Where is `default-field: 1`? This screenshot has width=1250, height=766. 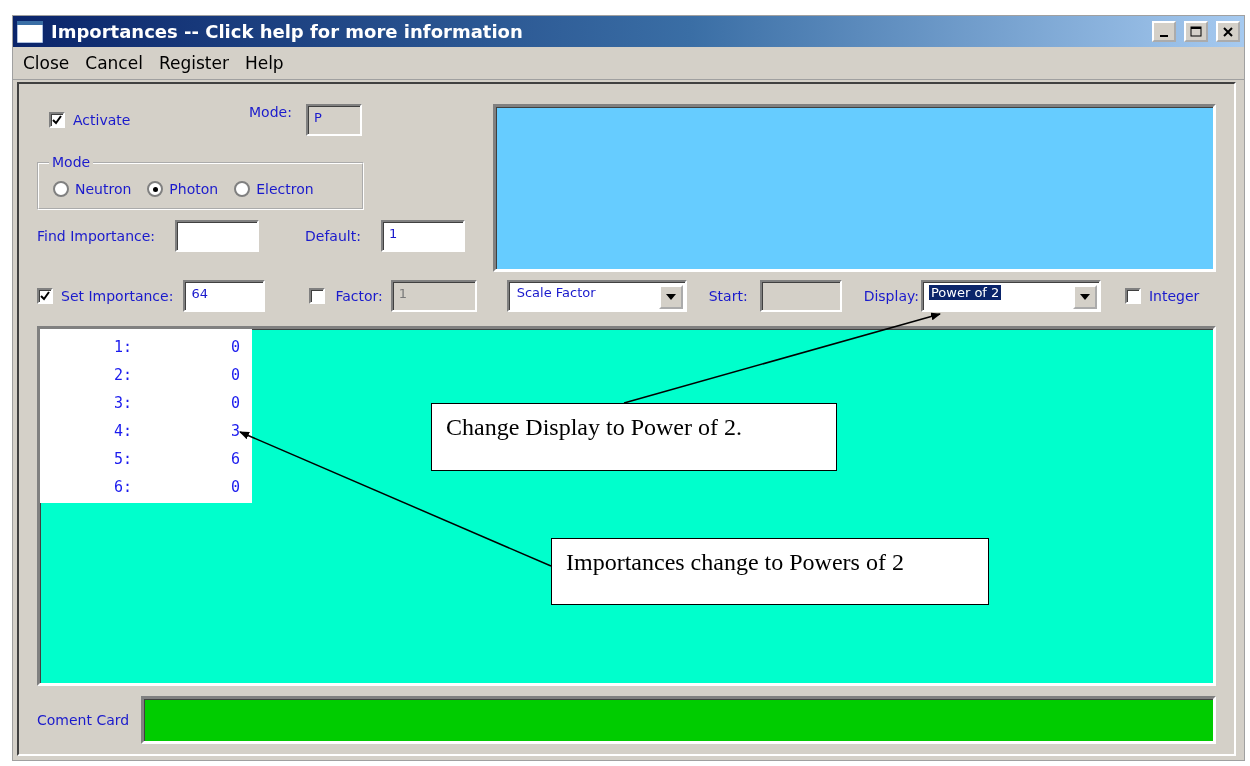
default-field: 1 is located at coordinates (423, 236).